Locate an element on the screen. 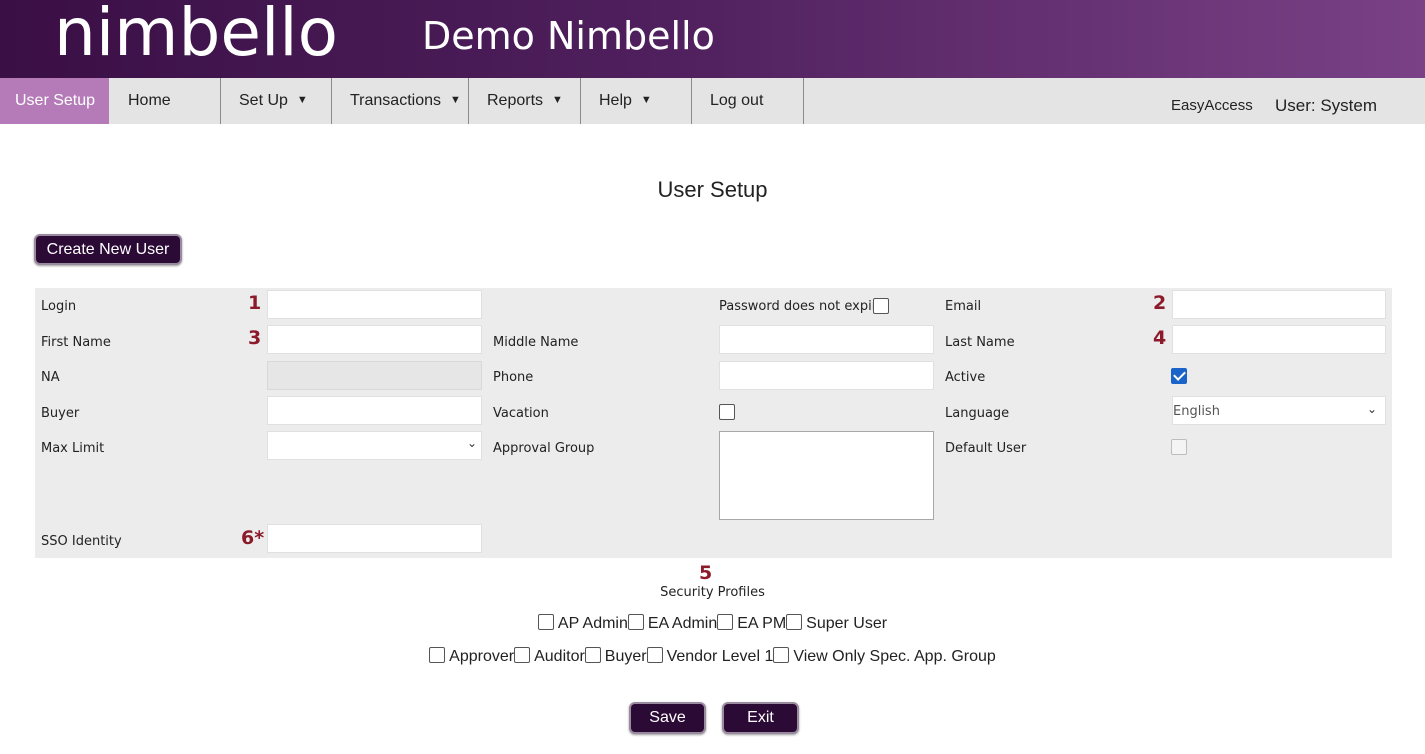  nav-label: Reports is located at coordinates (515, 100).